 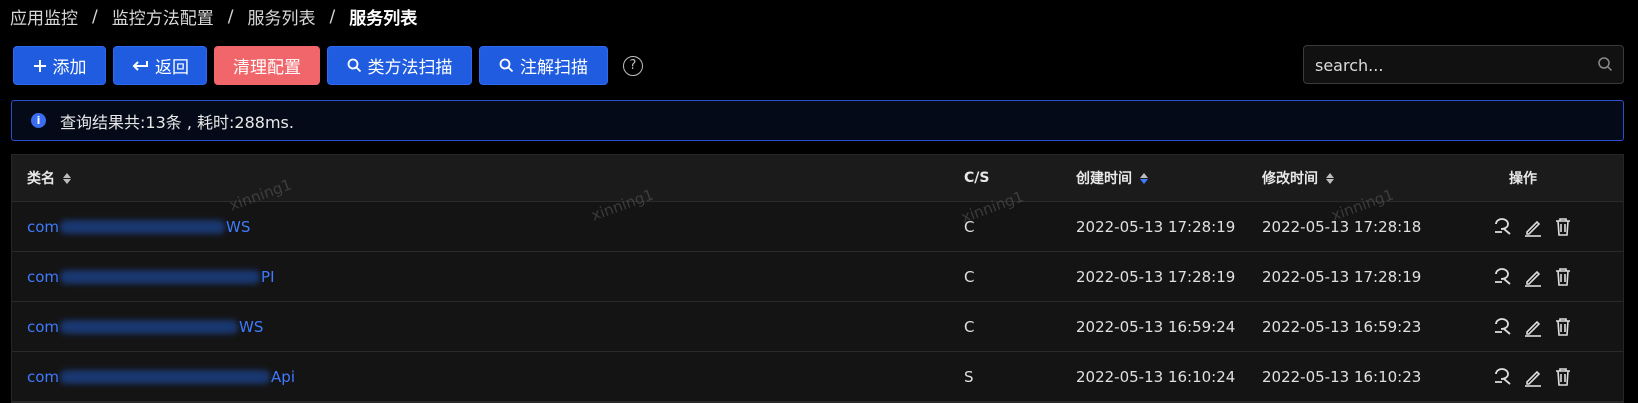 I want to click on column-header-modified-time: 修改时间, so click(x=1298, y=178).